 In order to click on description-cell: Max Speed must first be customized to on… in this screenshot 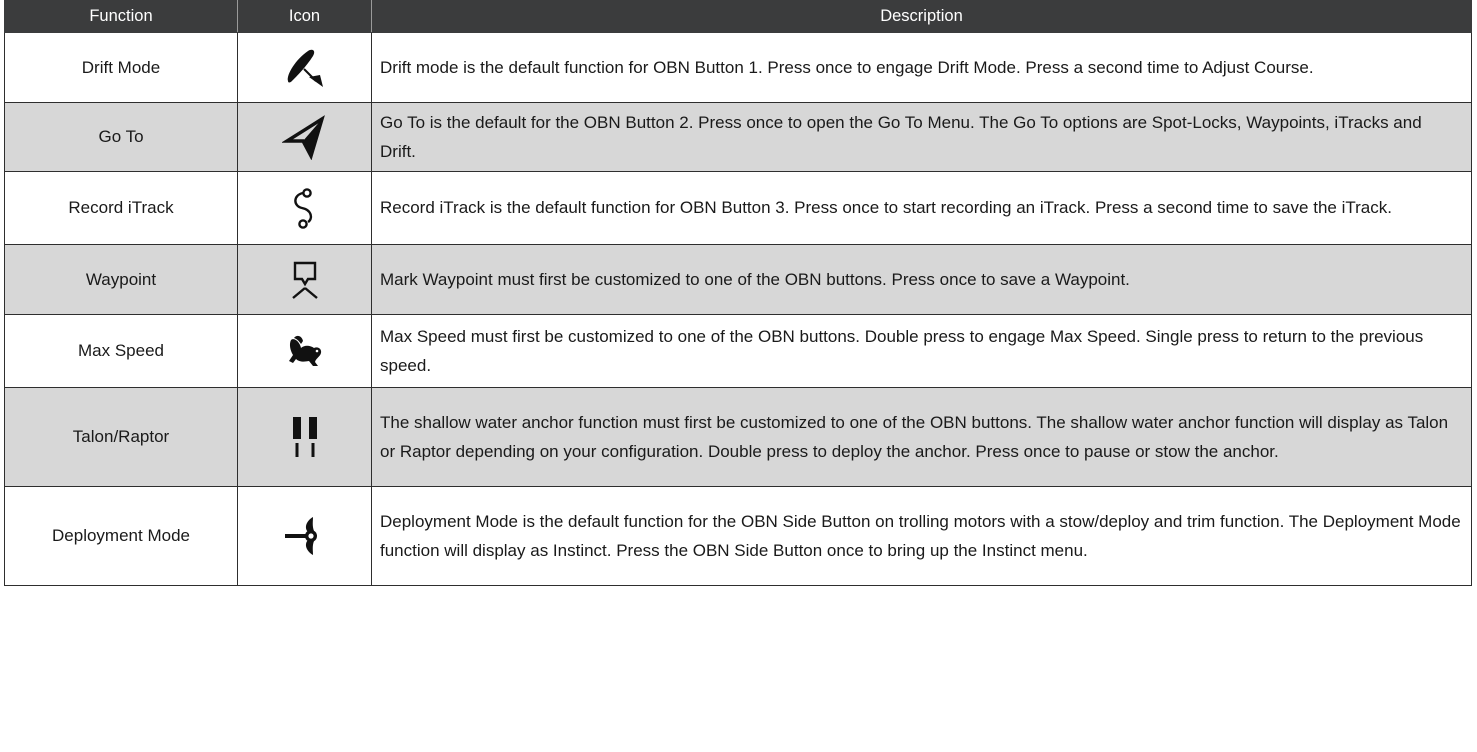, I will do `click(921, 351)`.